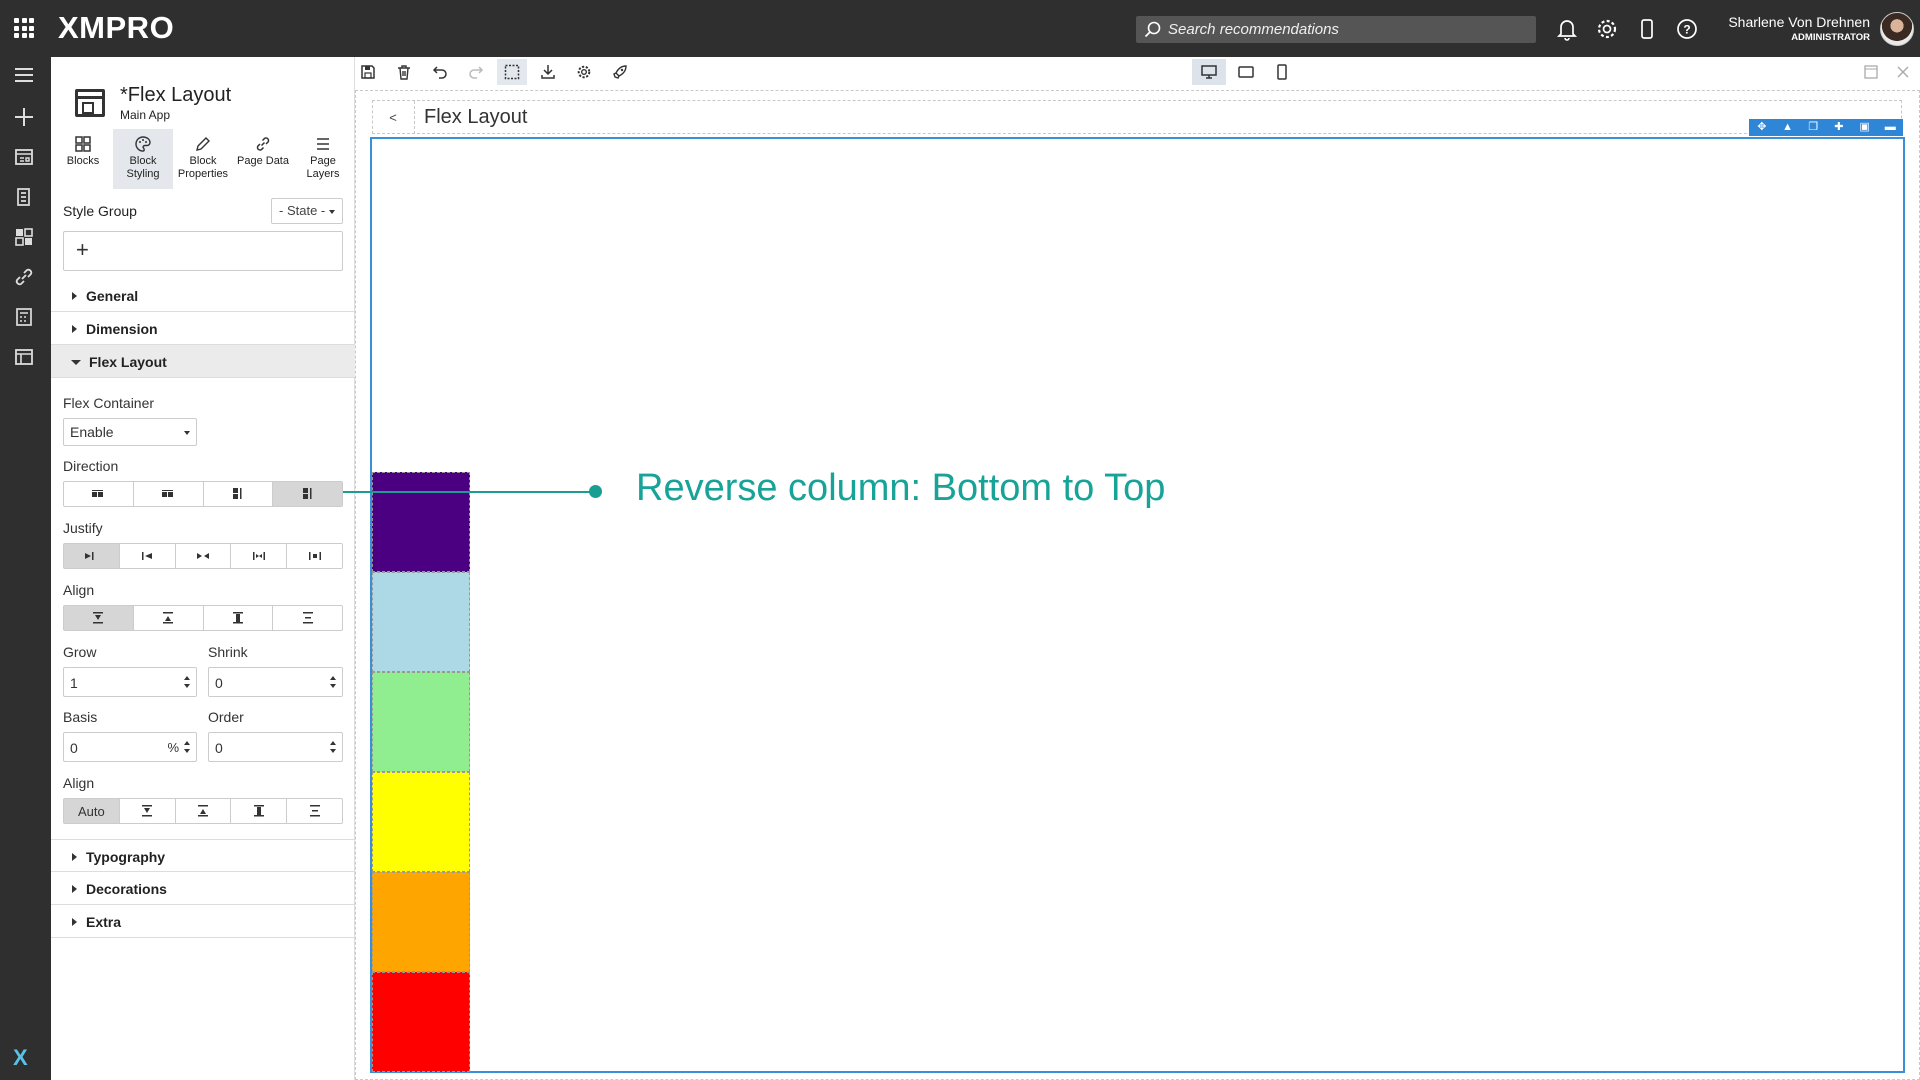  I want to click on align-start-button, so click(99, 618).